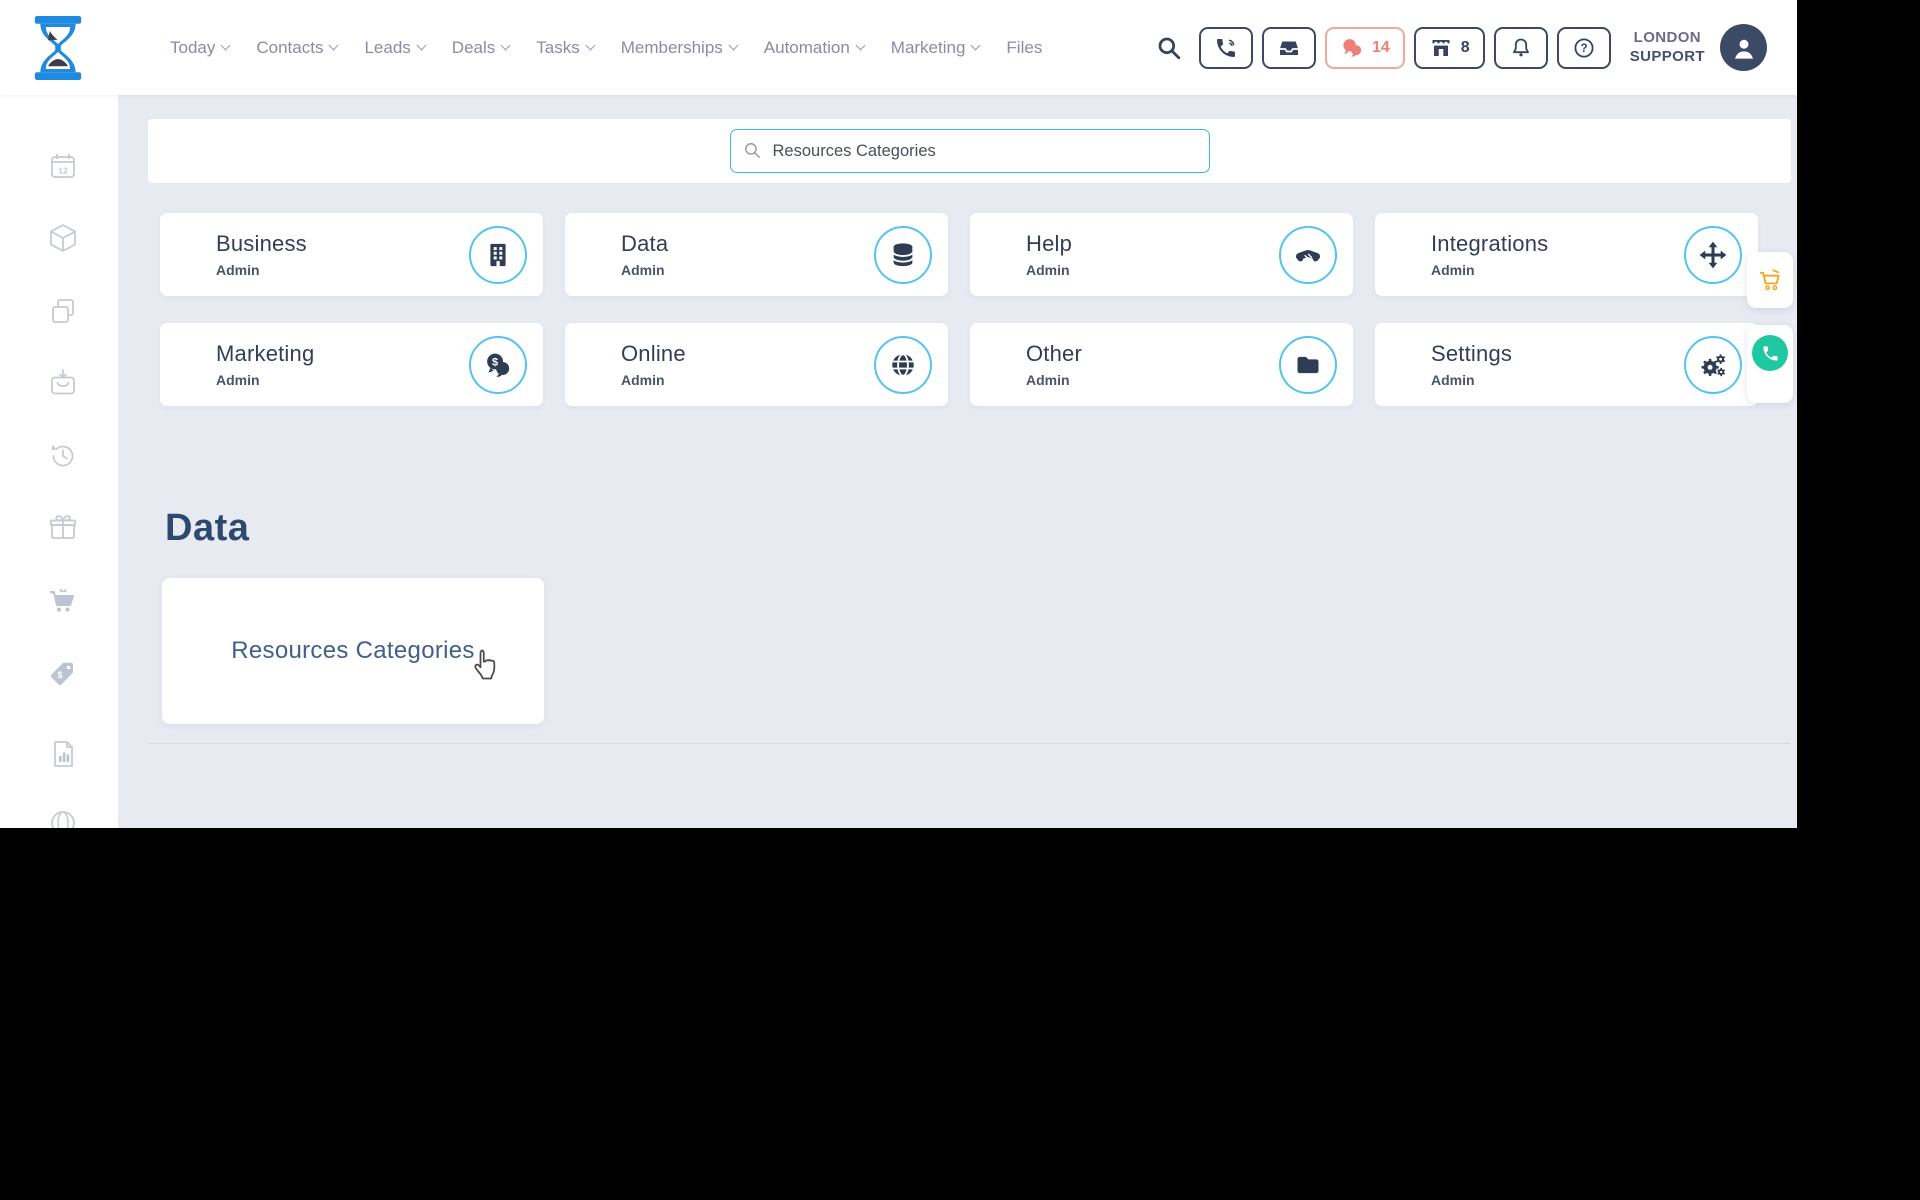 The image size is (1920, 1200). Describe the element at coordinates (63, 456) in the screenshot. I see `history-icon` at that location.